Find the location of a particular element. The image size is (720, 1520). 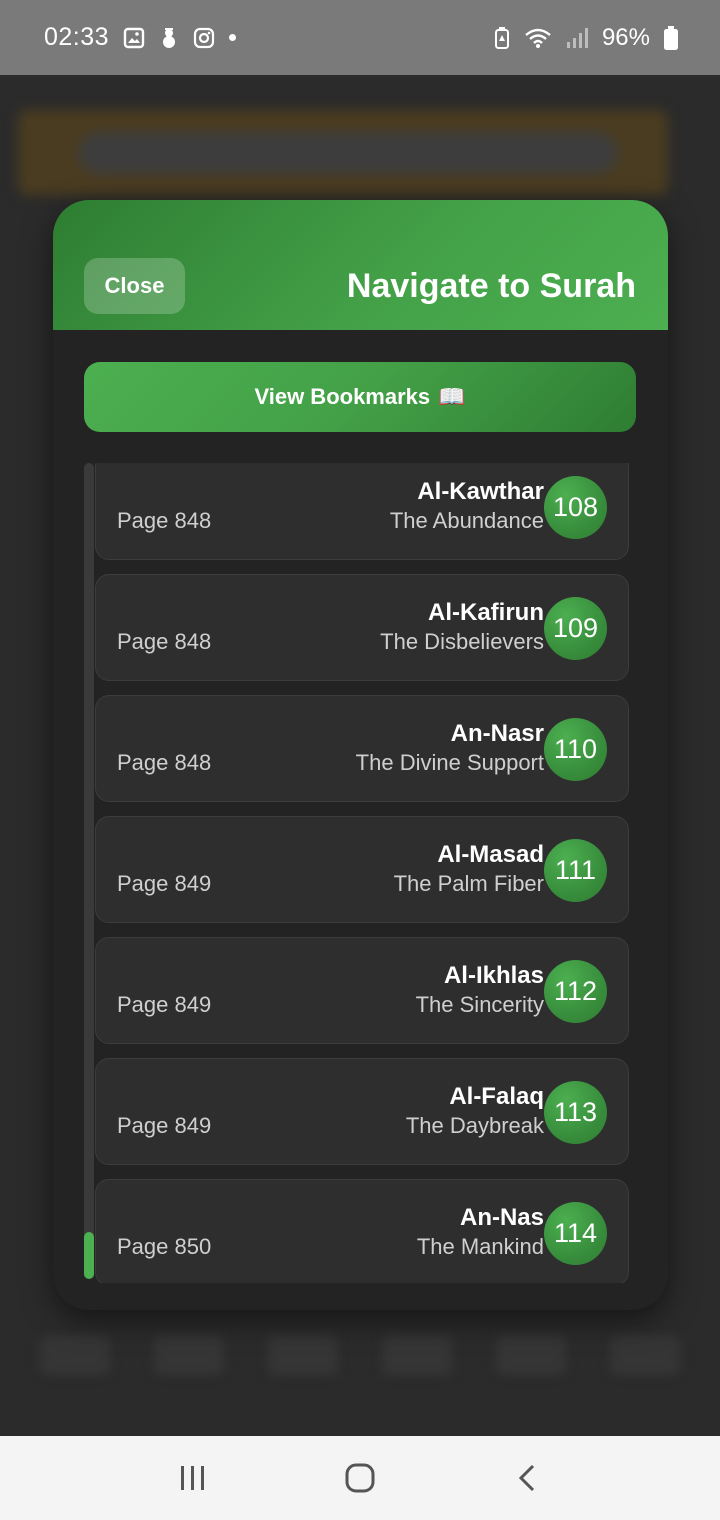

surah-meaning: The Mankind is located at coordinates (480, 1246).